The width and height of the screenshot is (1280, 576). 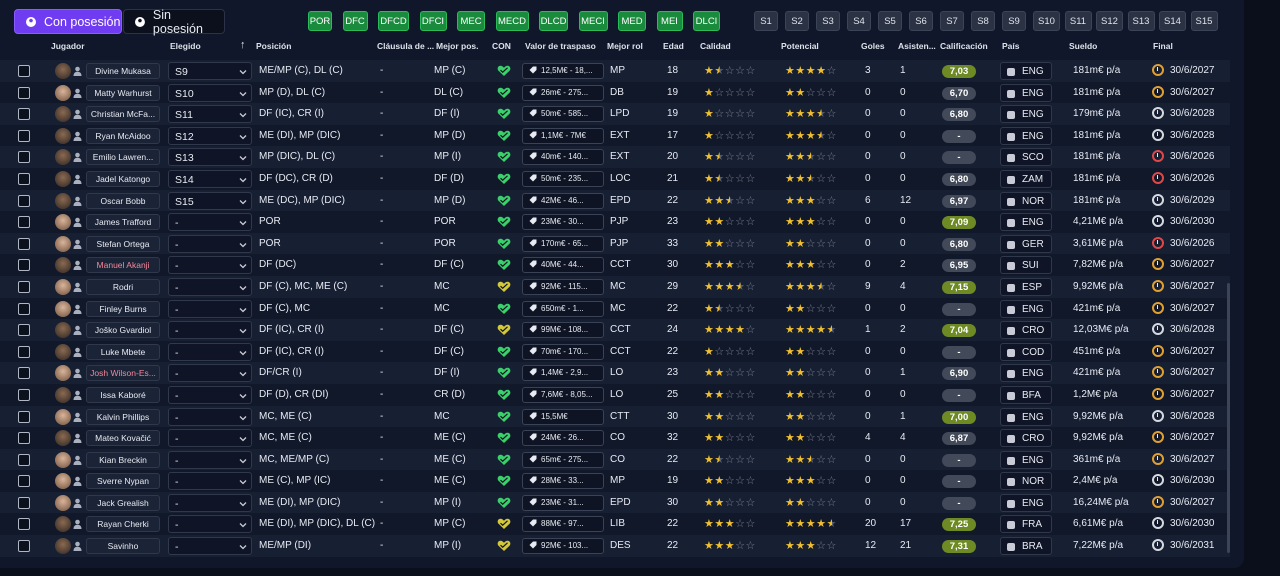 What do you see at coordinates (1083, 46) in the screenshot?
I see `col-wage: Sueldo` at bounding box center [1083, 46].